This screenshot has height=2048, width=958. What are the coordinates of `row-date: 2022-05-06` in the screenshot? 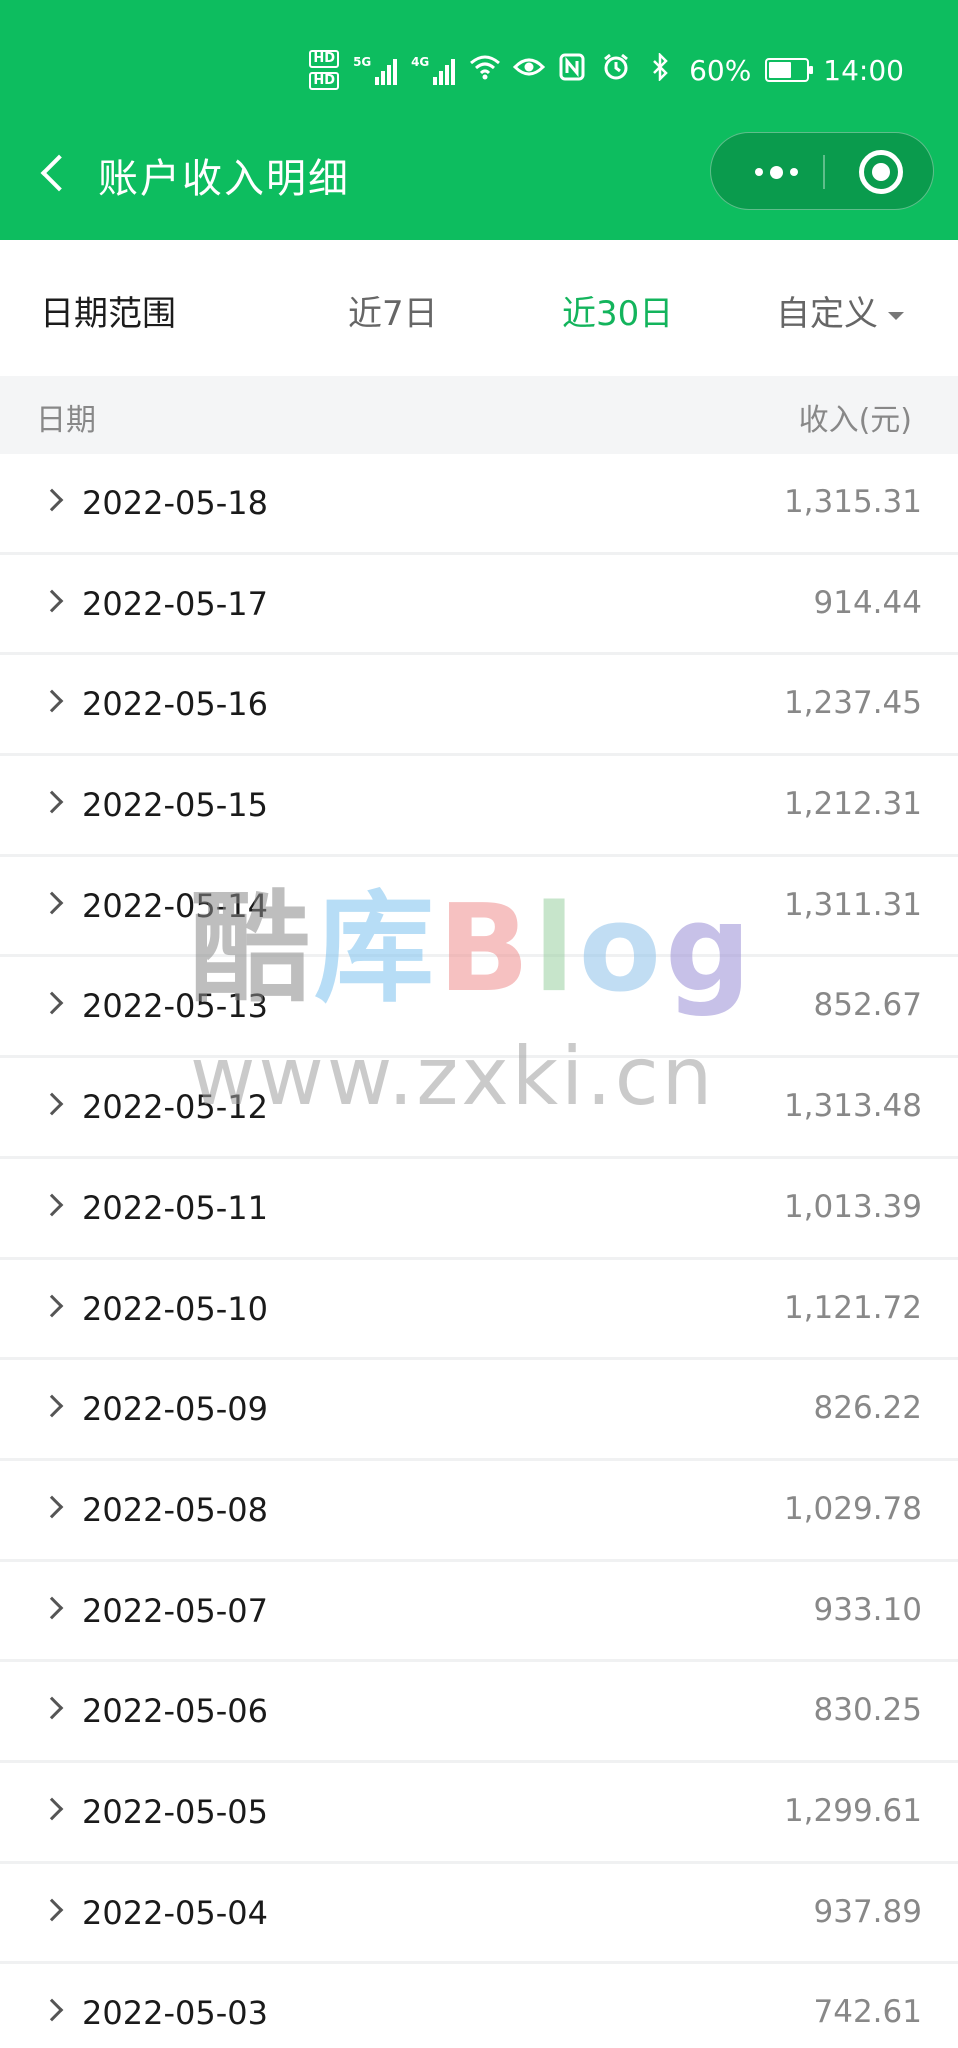 It's located at (175, 1711).